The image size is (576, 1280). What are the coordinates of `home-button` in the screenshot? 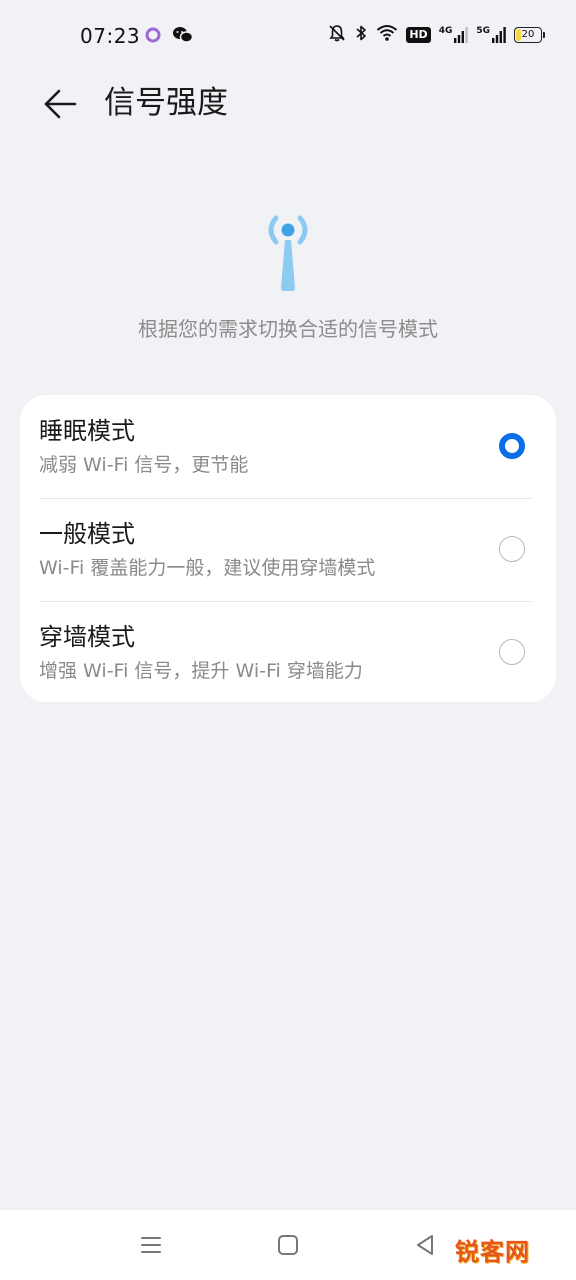 It's located at (288, 1245).